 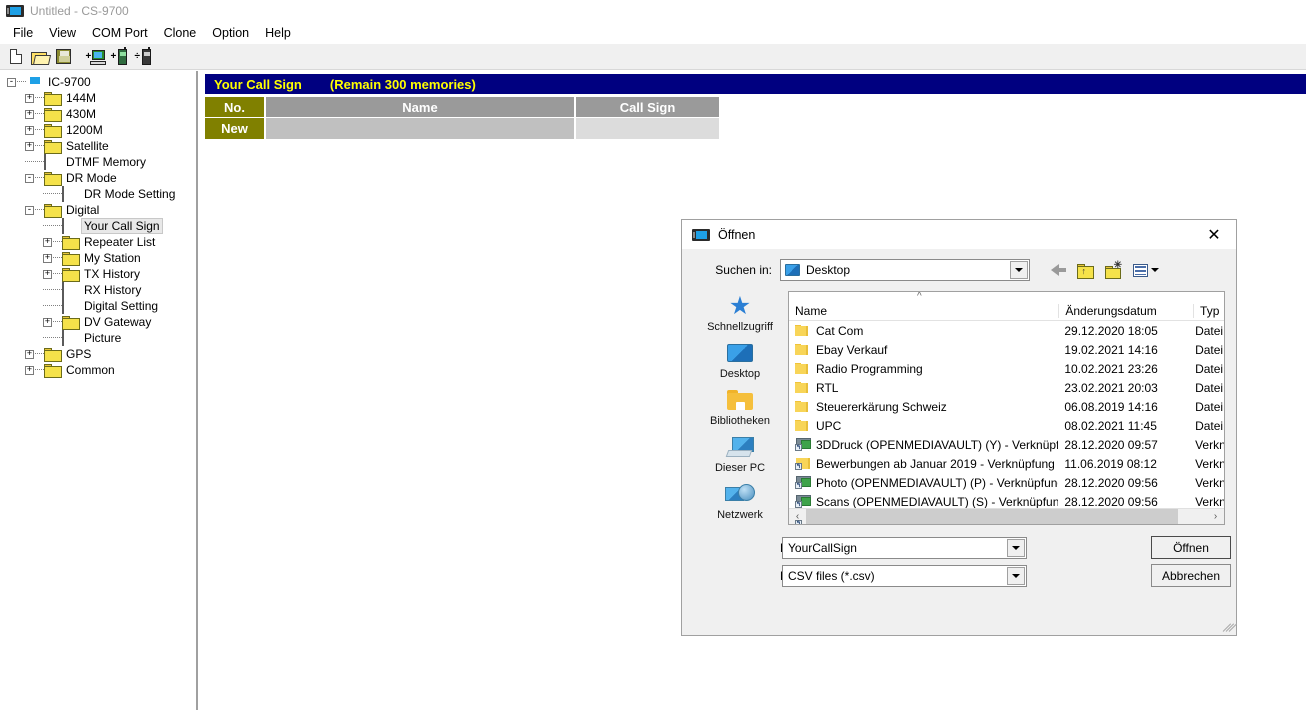 I want to click on filetype-select: CSV files (*.csv), so click(x=904, y=576).